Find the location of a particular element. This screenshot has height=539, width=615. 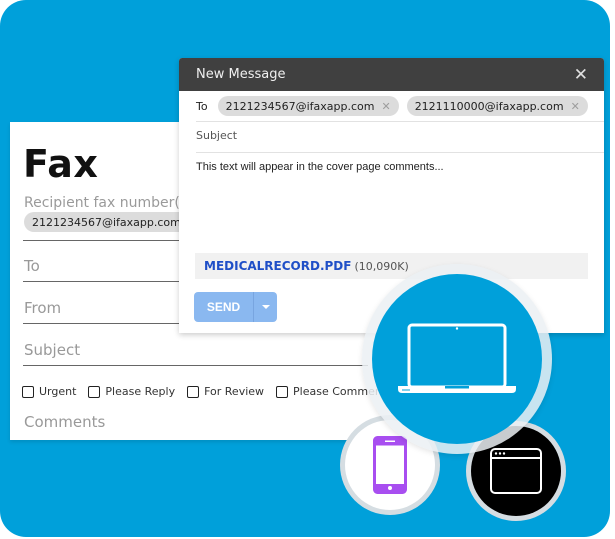

subject-underline is located at coordinates (195, 365).